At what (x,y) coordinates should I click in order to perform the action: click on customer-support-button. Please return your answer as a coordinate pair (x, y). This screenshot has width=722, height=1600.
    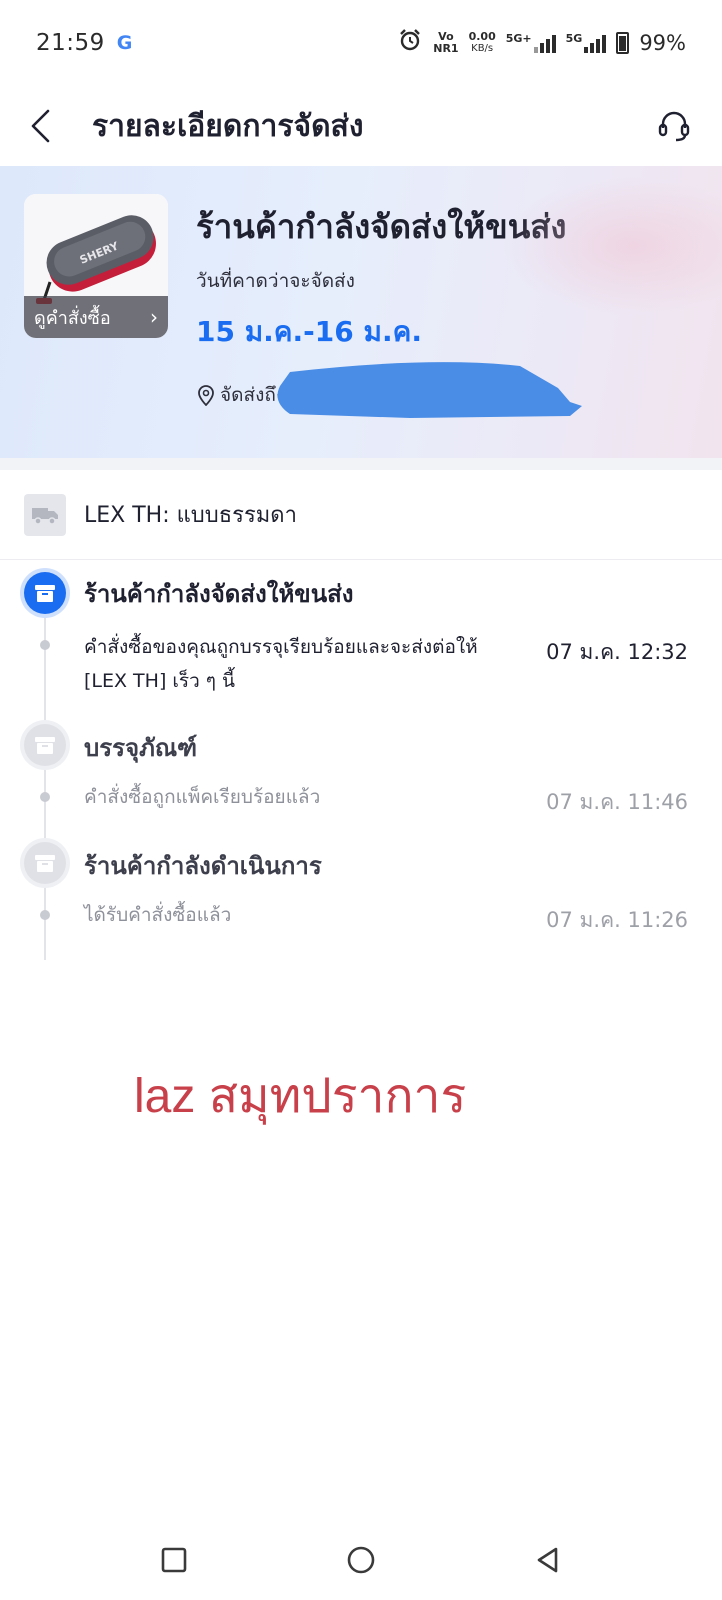
    Looking at the image, I should click on (674, 126).